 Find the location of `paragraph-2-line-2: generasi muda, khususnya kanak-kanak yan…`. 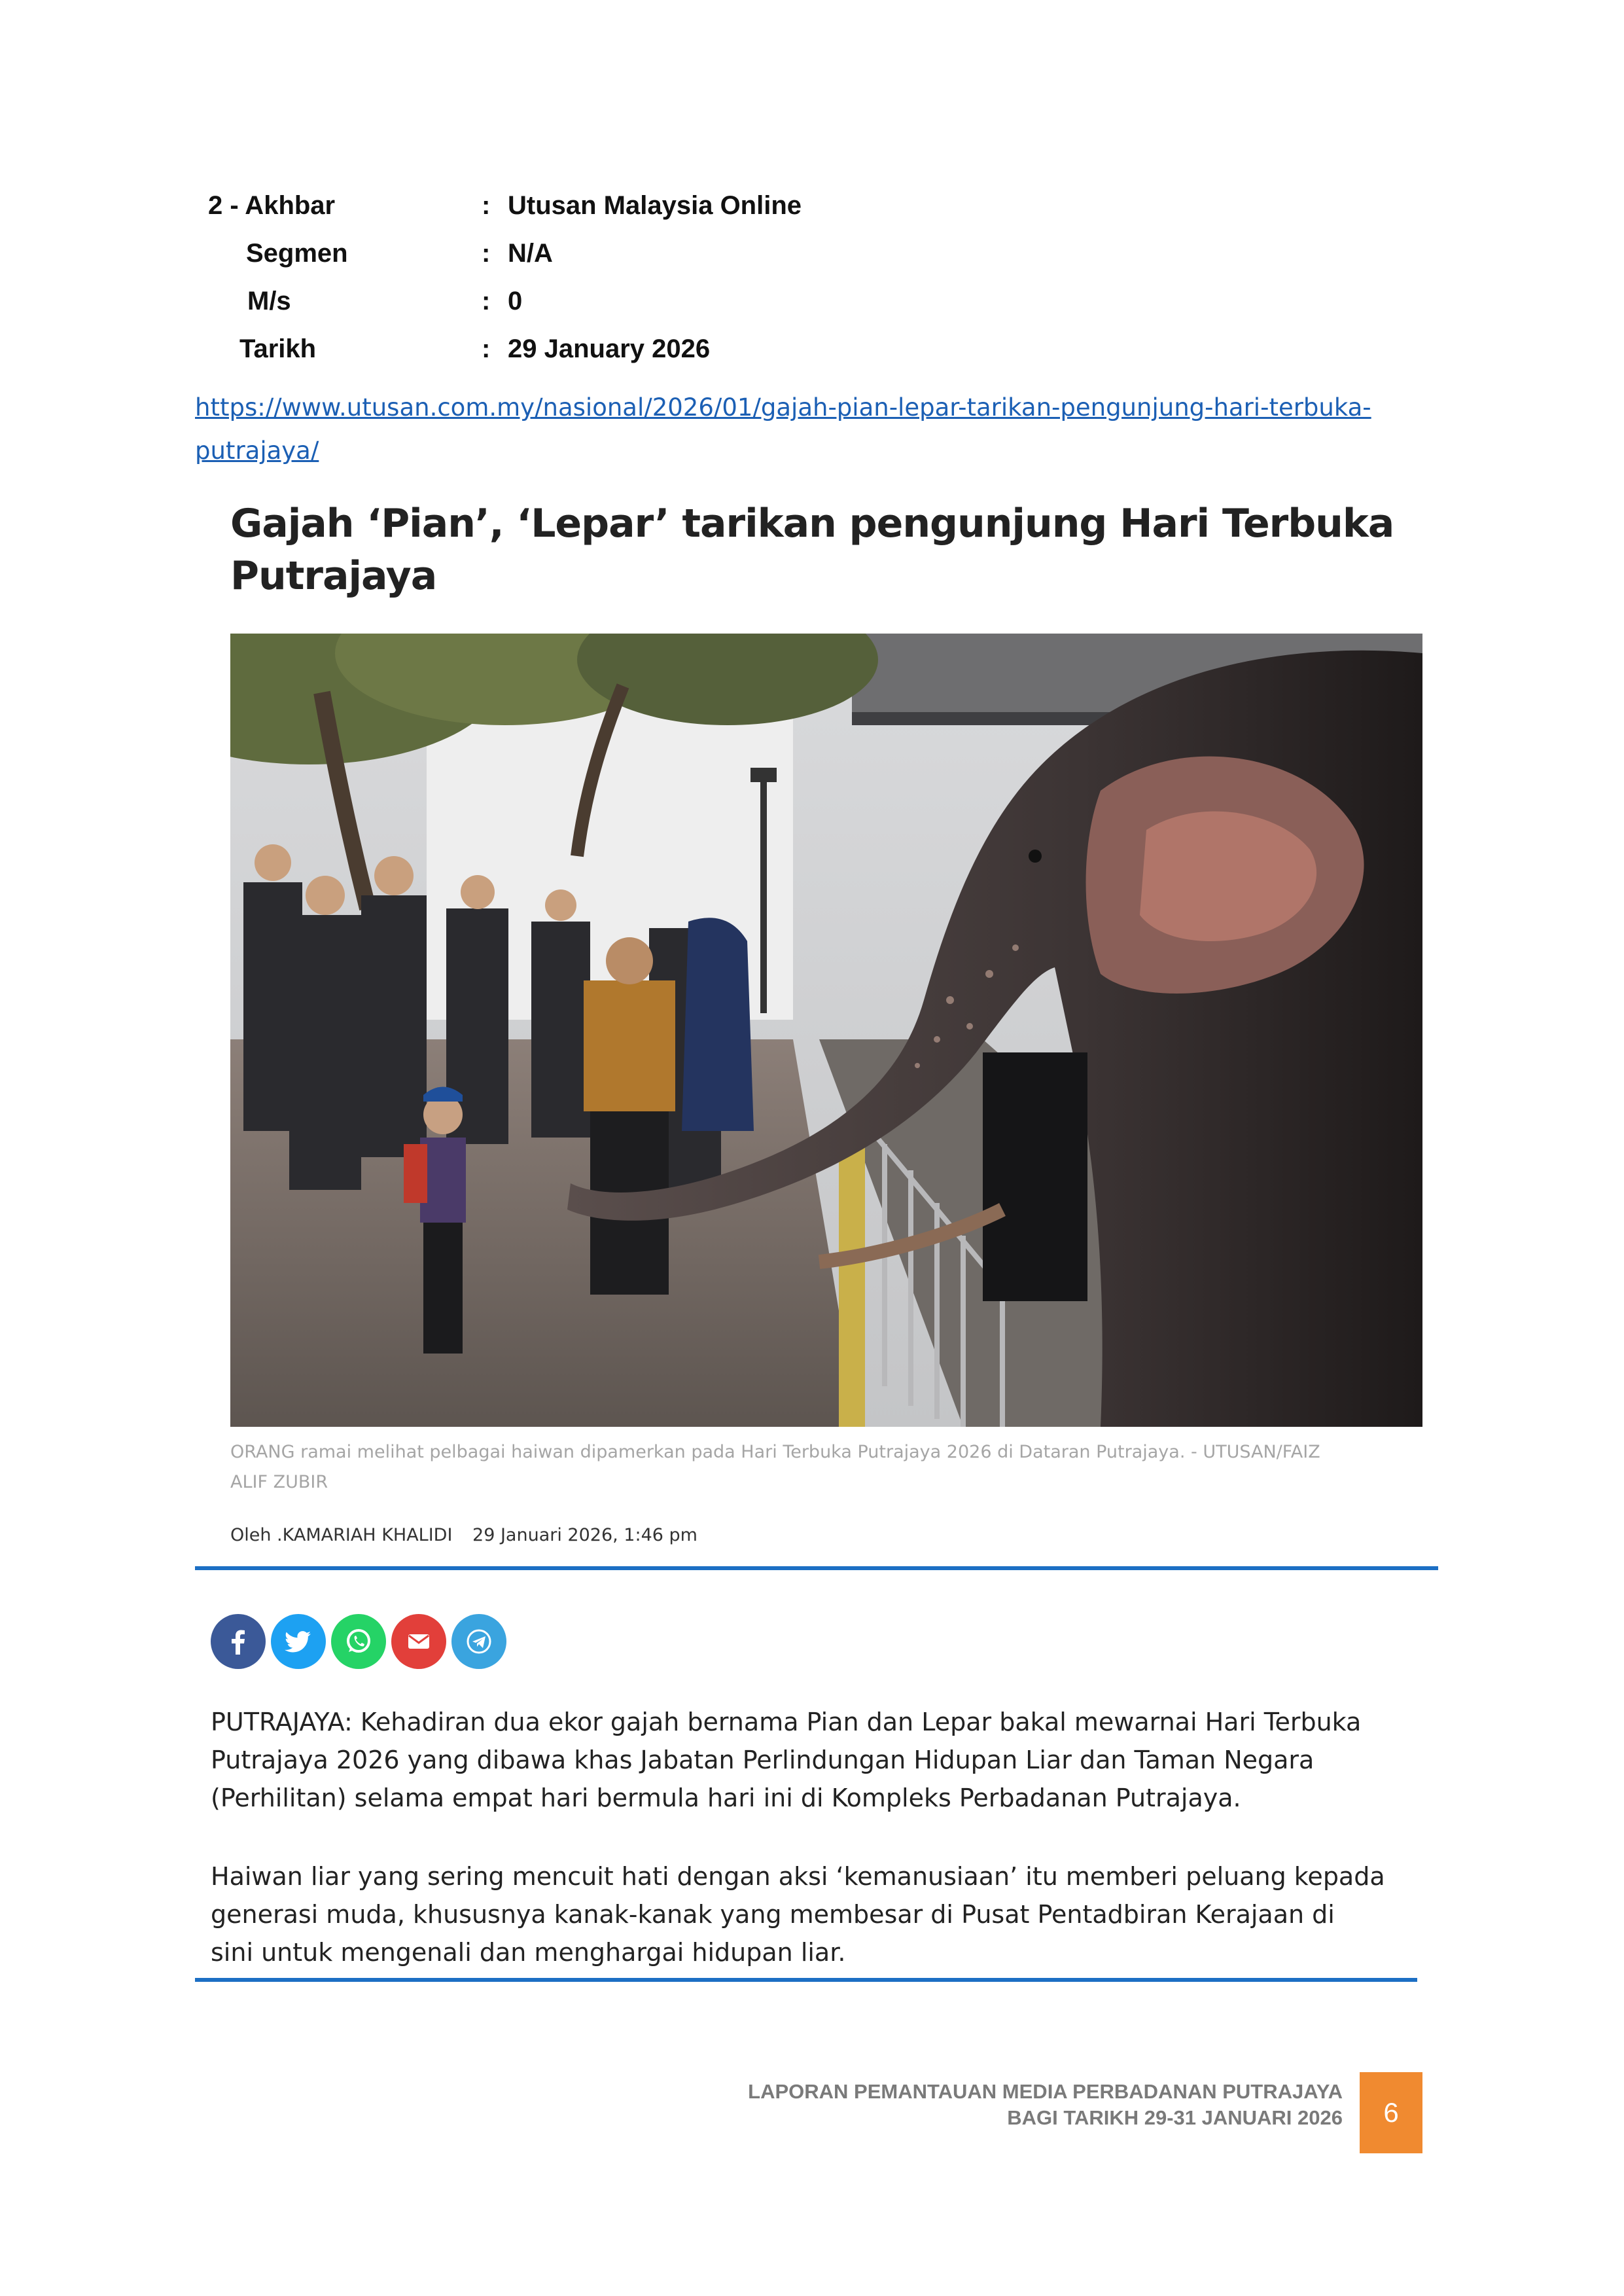

paragraph-2-line-2: generasi muda, khususnya kanak-kanak yan… is located at coordinates (773, 1914).